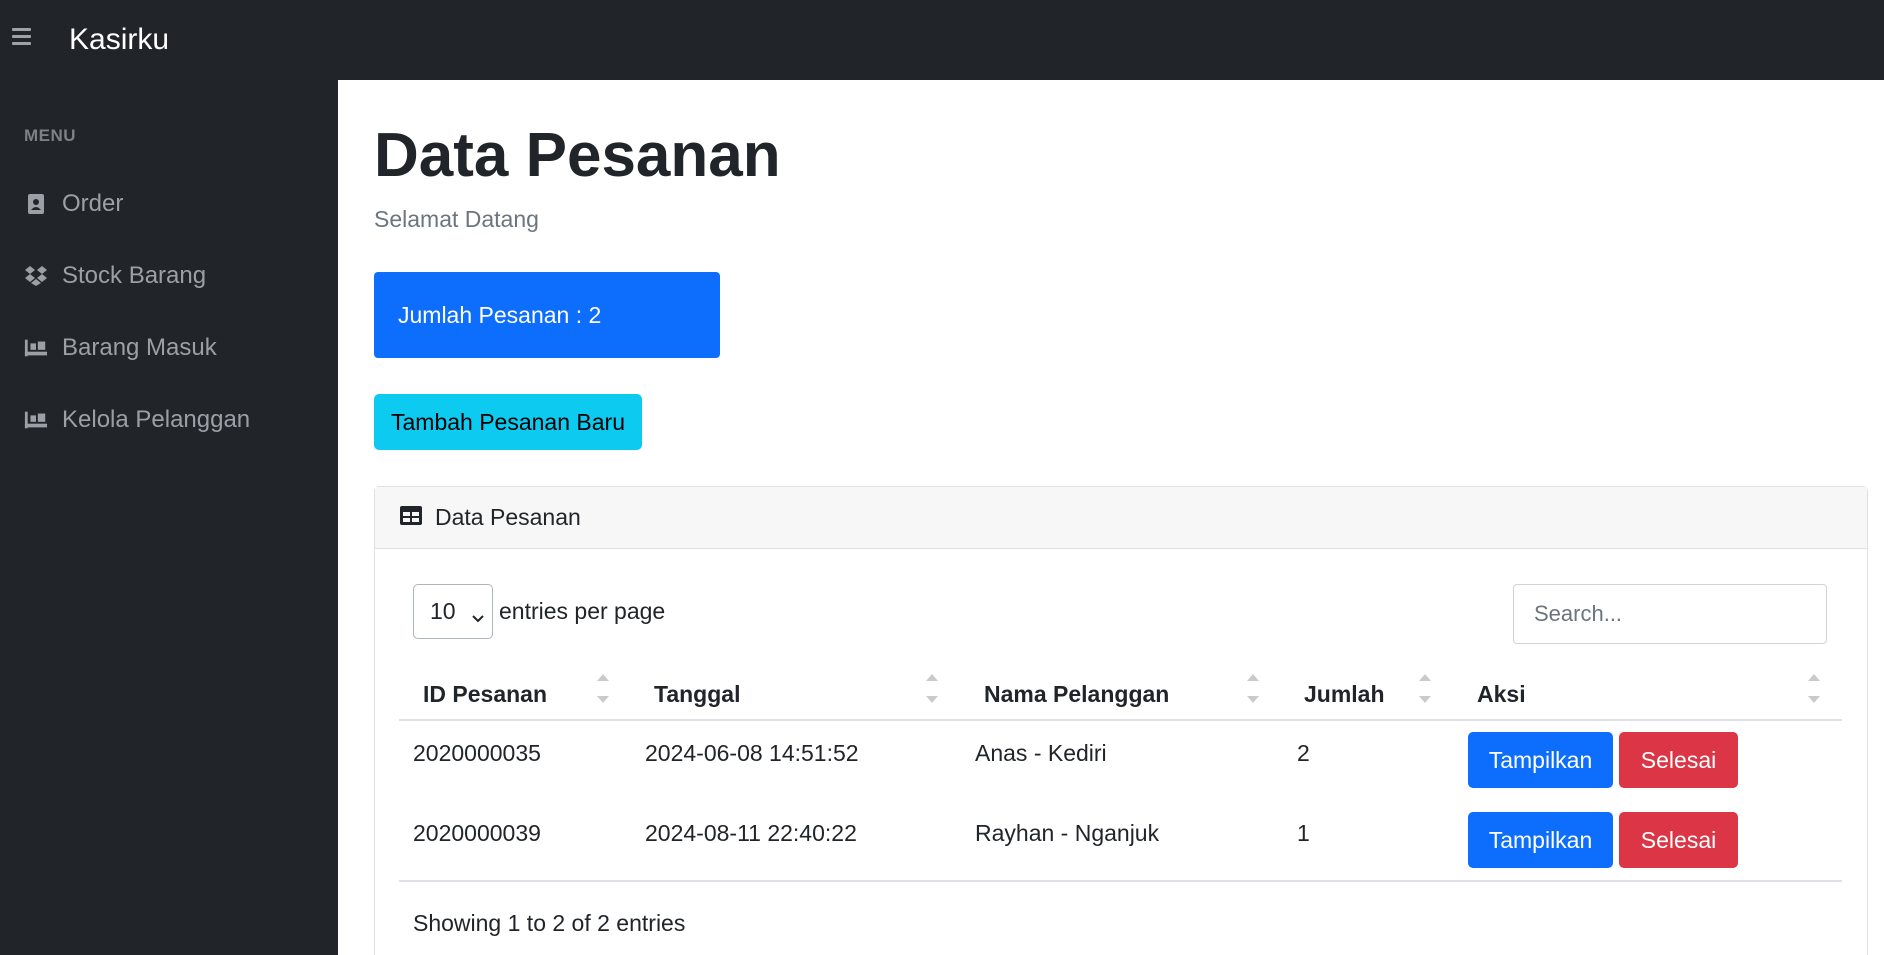 The width and height of the screenshot is (1884, 955). I want to click on entries-per-page-select: 10, so click(453, 611).